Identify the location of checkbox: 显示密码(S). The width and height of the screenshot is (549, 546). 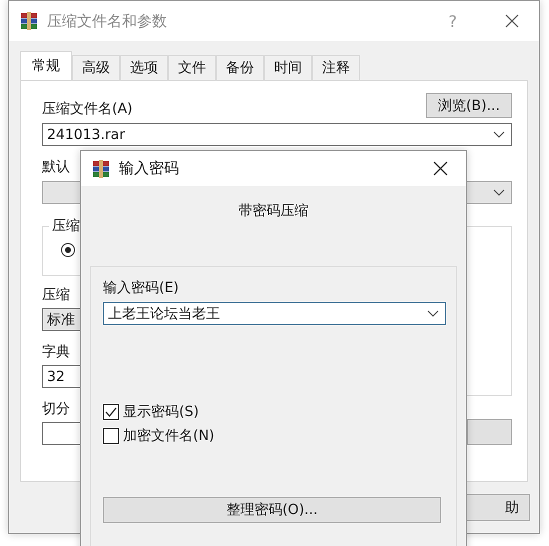
(158, 412).